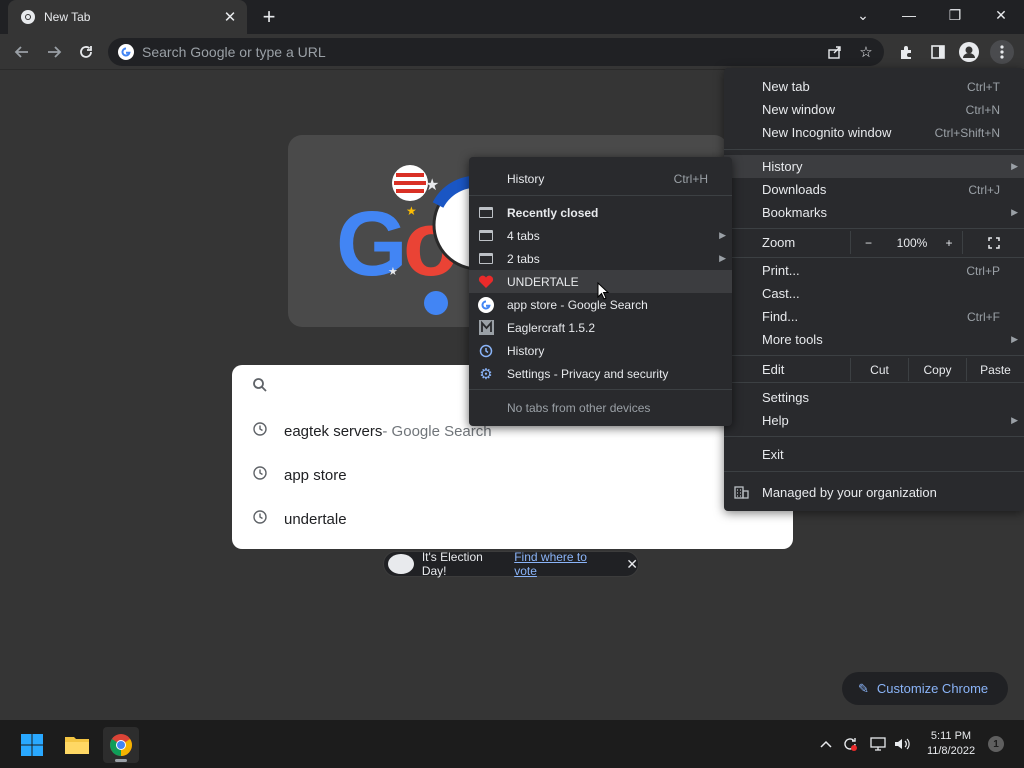 The image size is (1024, 768). What do you see at coordinates (600, 178) in the screenshot?
I see `submenu-item-history: History Ctrl+H` at bounding box center [600, 178].